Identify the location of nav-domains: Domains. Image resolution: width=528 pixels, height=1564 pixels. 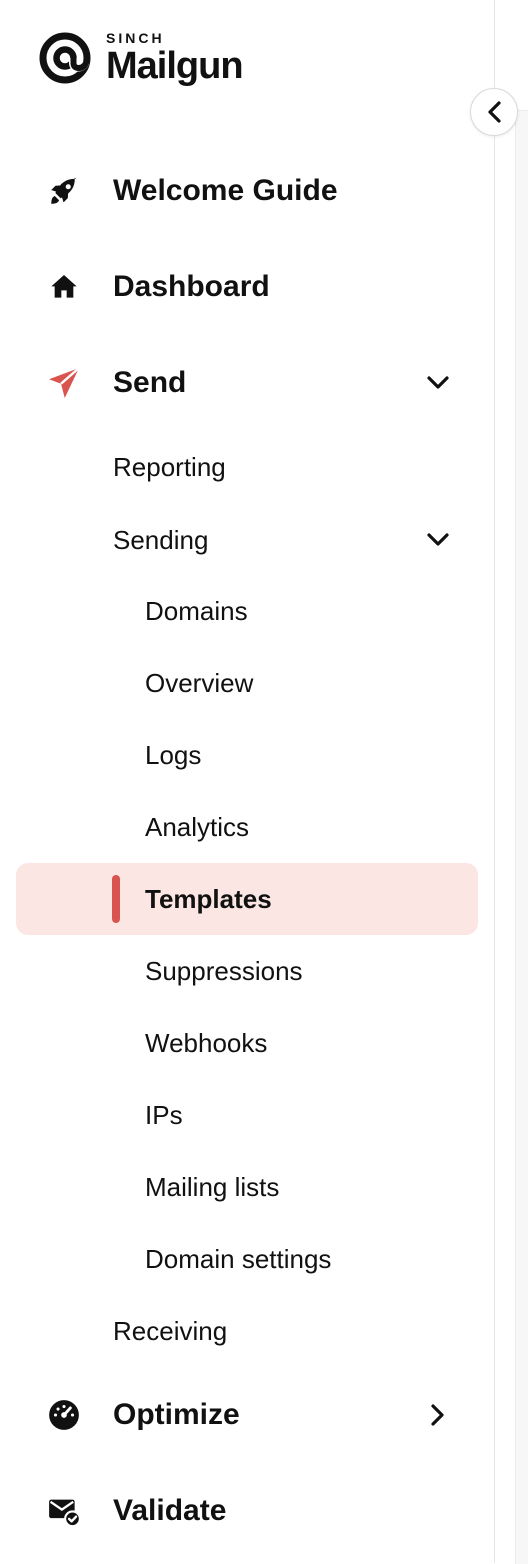
(247, 611).